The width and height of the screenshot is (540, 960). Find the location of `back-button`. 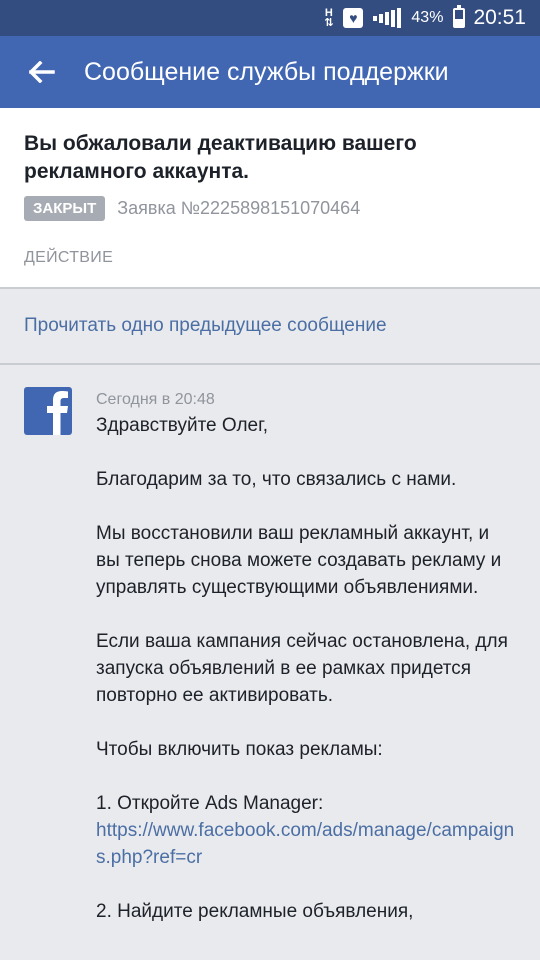

back-button is located at coordinates (42, 72).